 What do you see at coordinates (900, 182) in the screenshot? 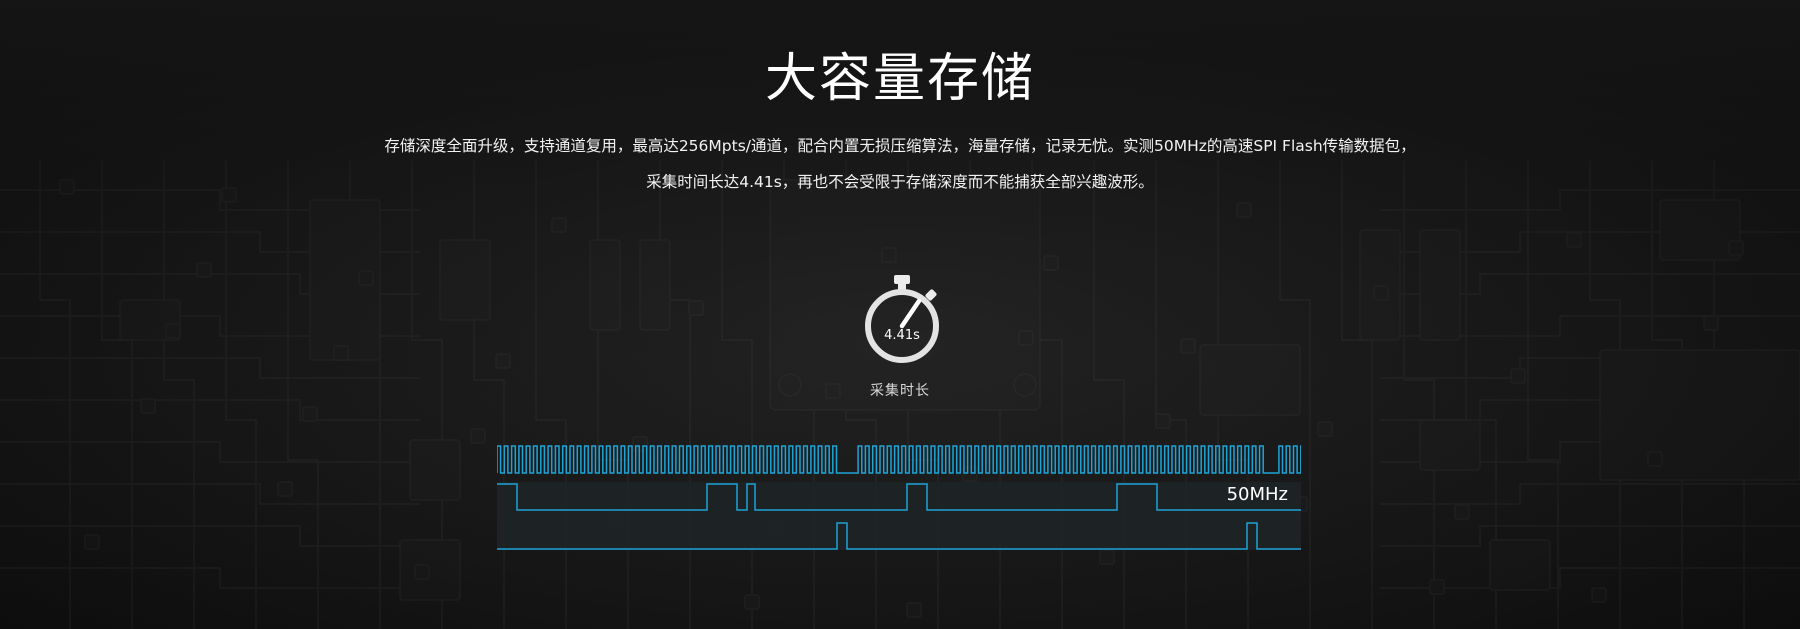
I see `description-line-2: 采集时间长达4.41s，再也不会受限于存储深度而不能捕获全部兴趣波形。` at bounding box center [900, 182].